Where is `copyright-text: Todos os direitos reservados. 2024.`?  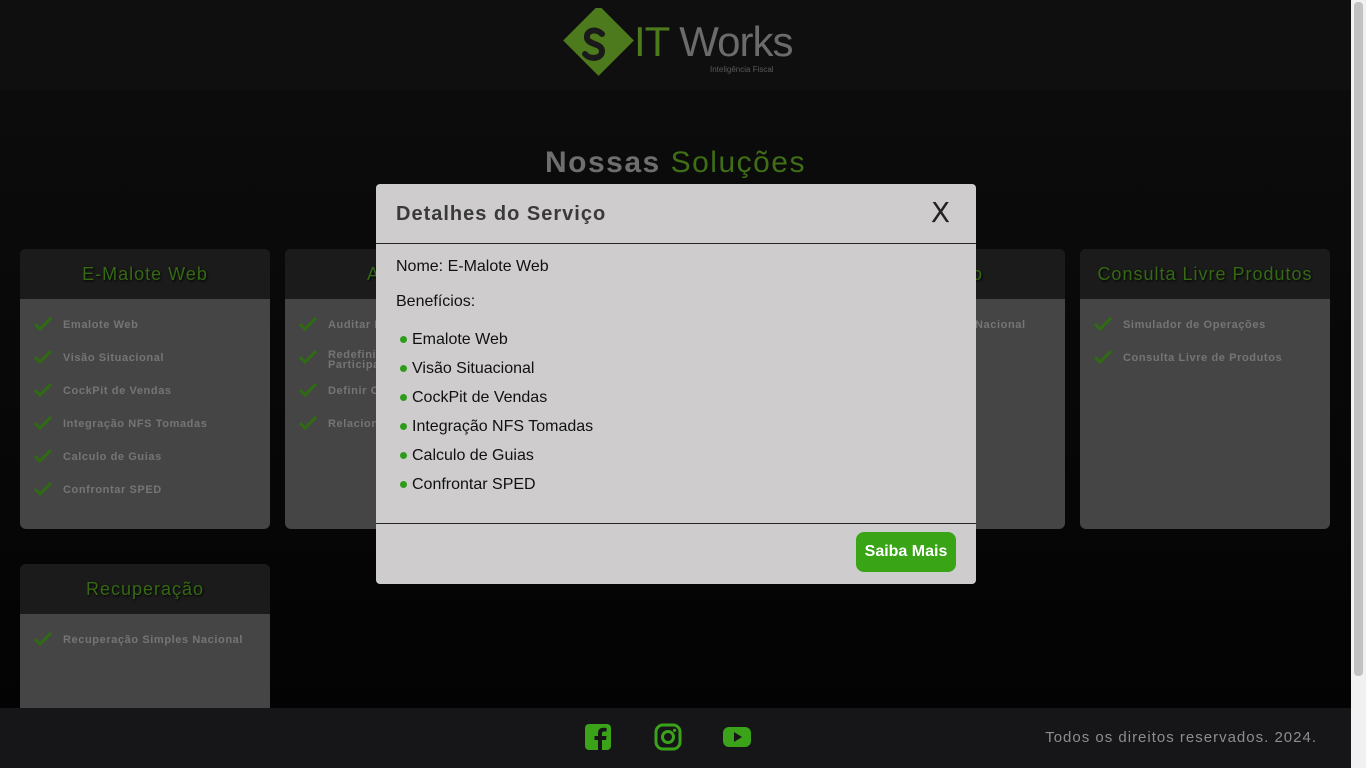
copyright-text: Todos os direitos reservados. 2024. is located at coordinates (1181, 737).